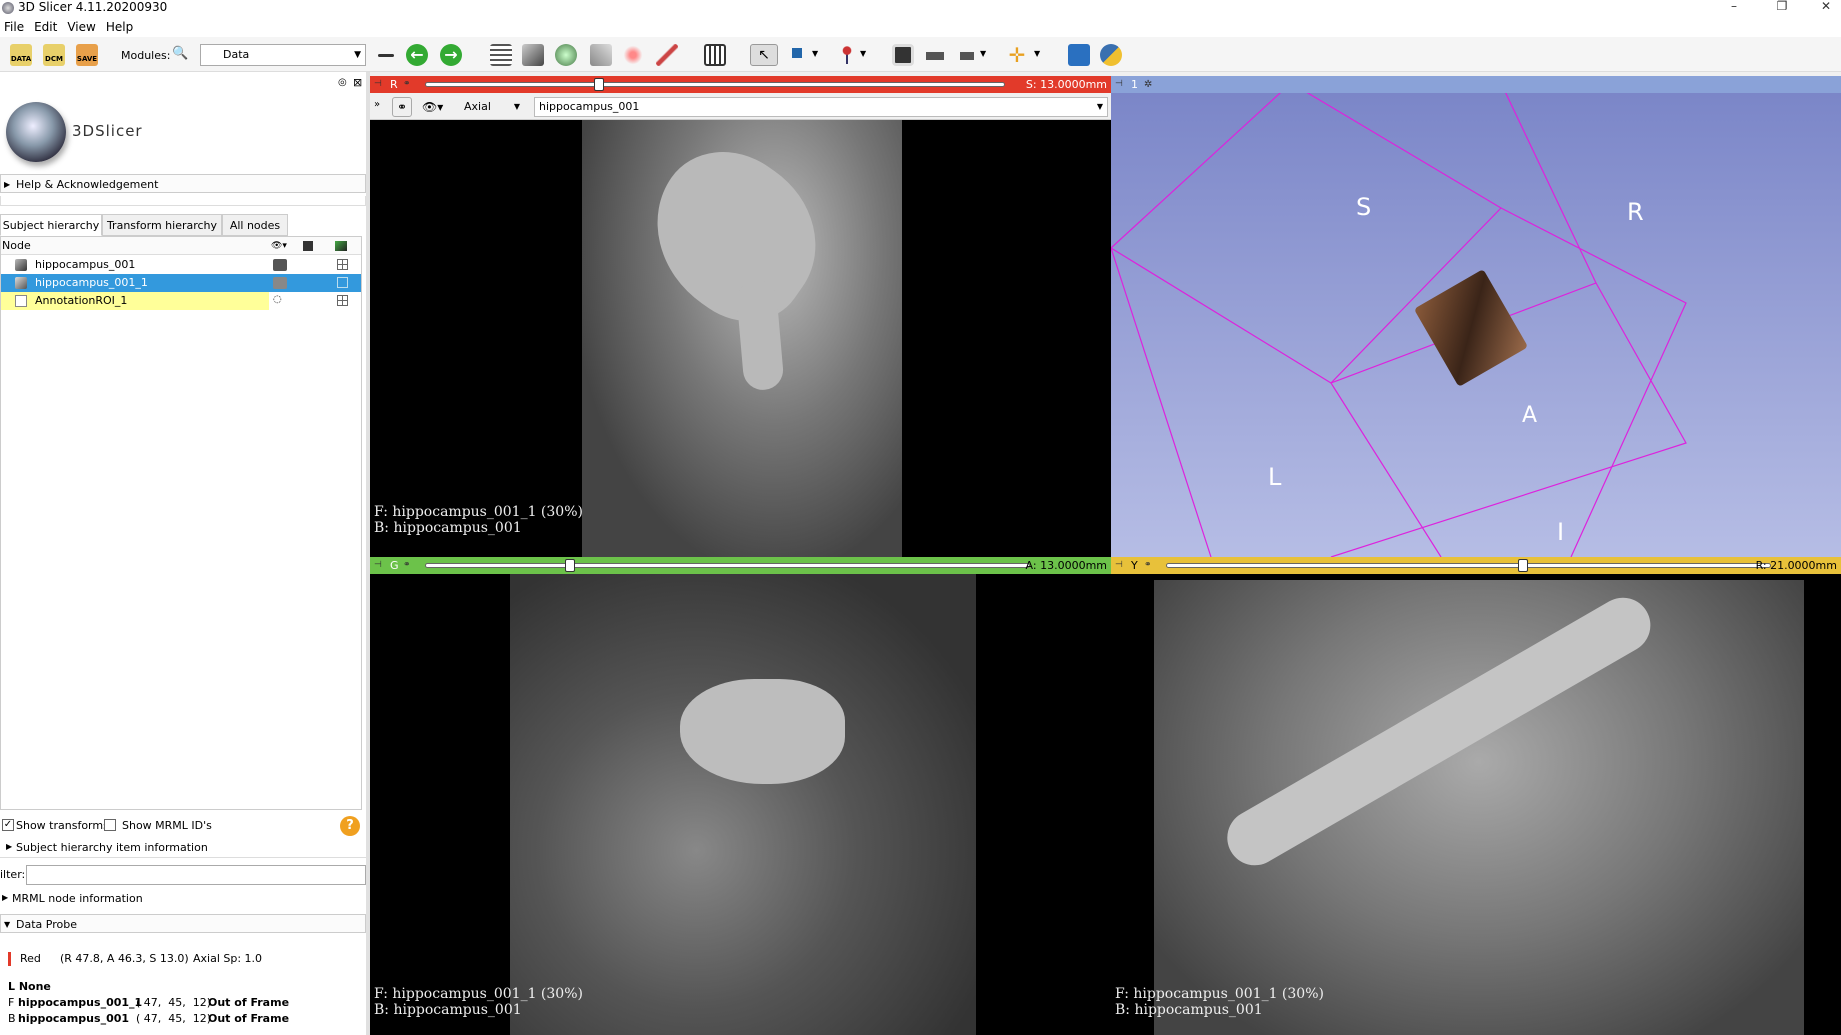  I want to click on background-volume-selector: hippocampus_001 ▼, so click(821, 107).